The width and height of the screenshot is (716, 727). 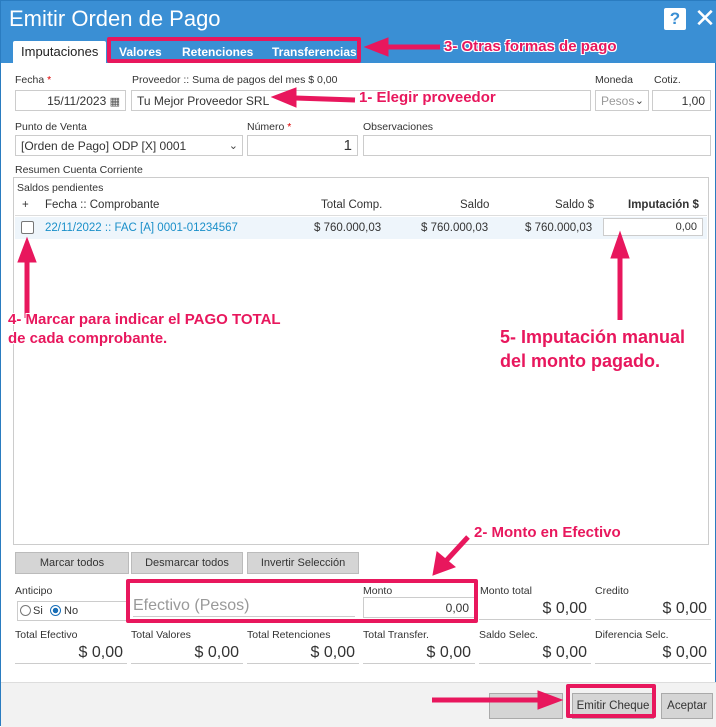 I want to click on total-retenciones-label: Total Retenciones, so click(x=289, y=635).